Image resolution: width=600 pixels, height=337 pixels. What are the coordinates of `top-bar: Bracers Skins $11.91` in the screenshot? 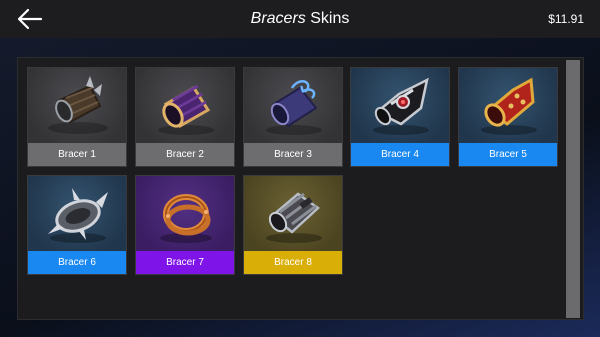 It's located at (300, 19).